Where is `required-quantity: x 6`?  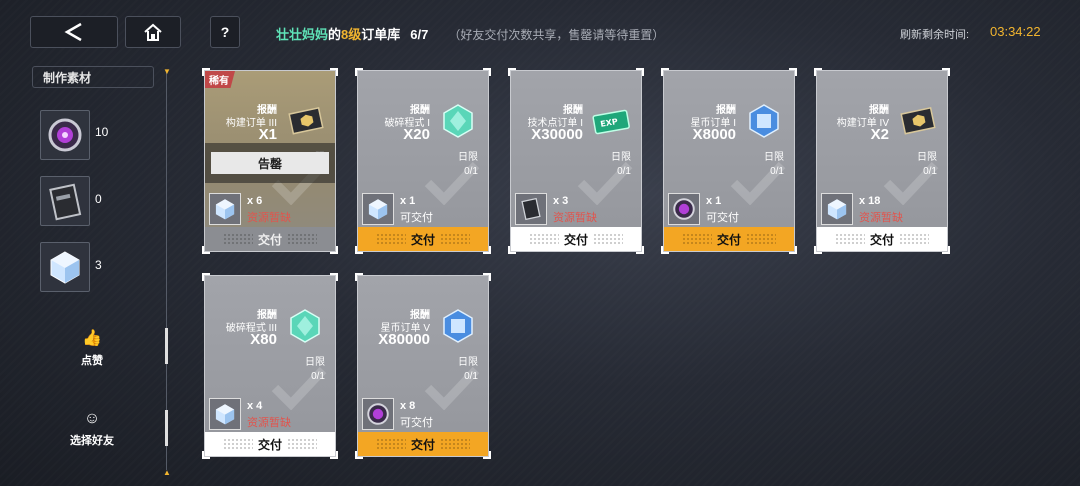
required-quantity: x 6 is located at coordinates (255, 201).